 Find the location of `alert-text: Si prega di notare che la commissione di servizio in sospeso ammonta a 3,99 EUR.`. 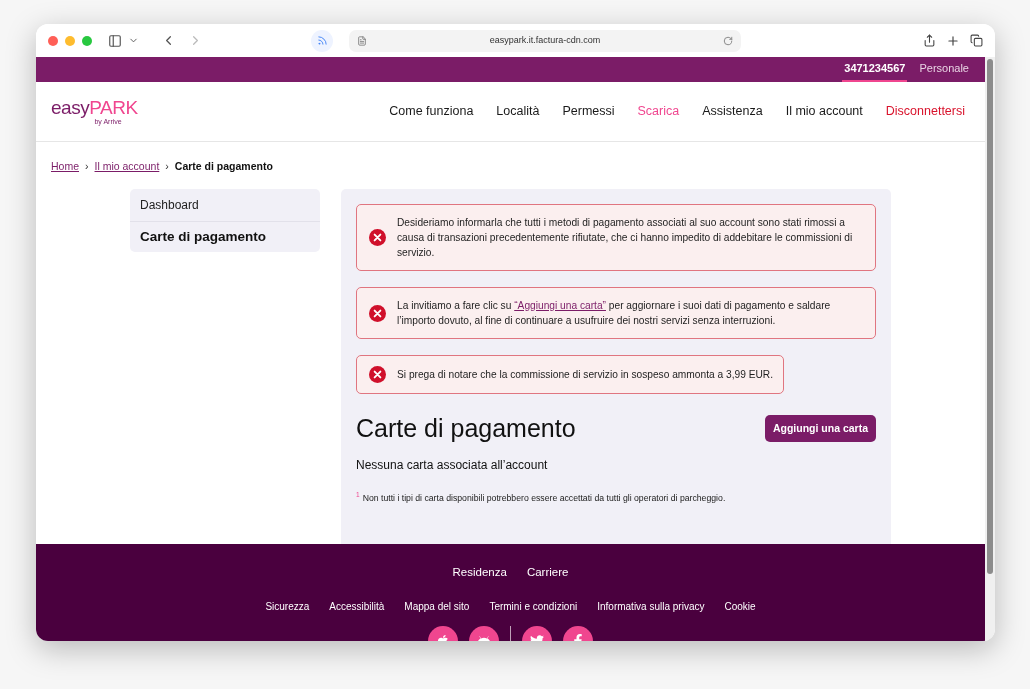

alert-text: Si prega di notare che la commissione di servizio in sospeso ammonta a 3,99 EUR. is located at coordinates (585, 375).